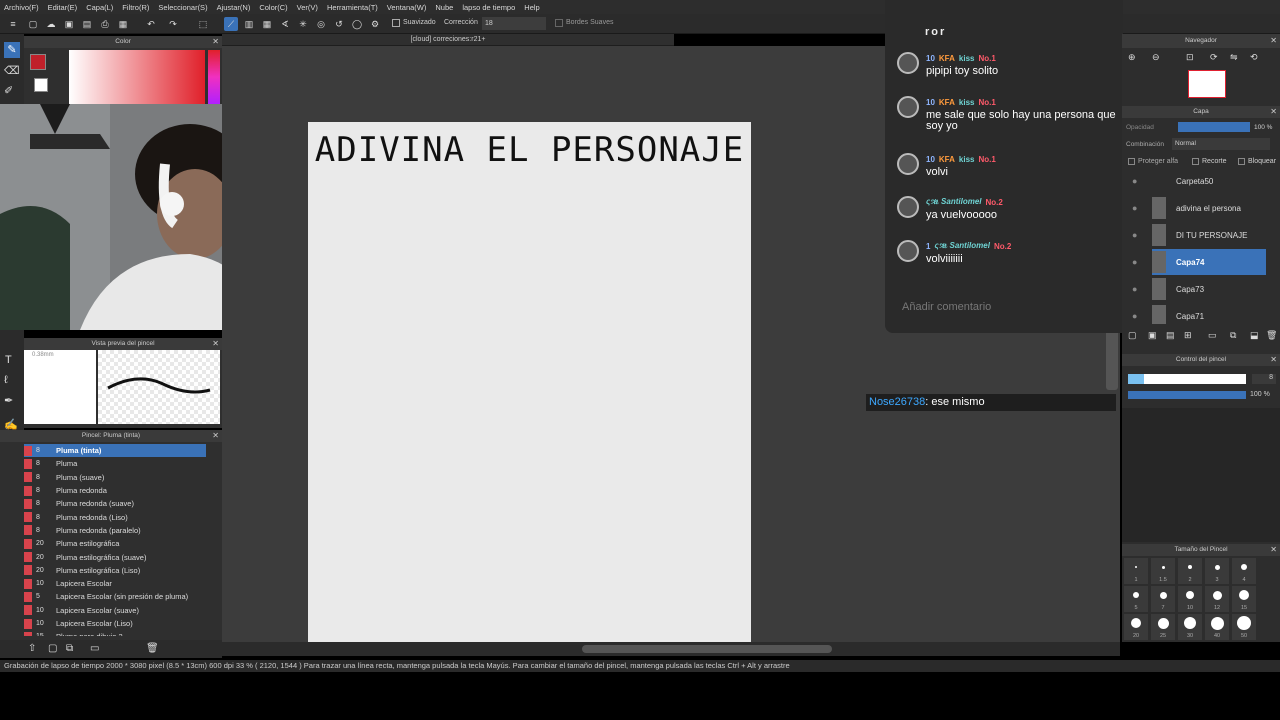  What do you see at coordinates (115, 583) in the screenshot?
I see `brush-list-item: 10 Lapicera Escolar` at bounding box center [115, 583].